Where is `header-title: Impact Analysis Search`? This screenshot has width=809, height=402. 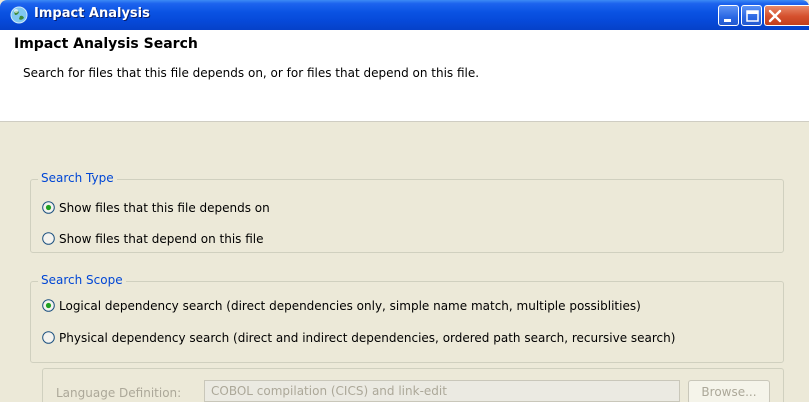
header-title: Impact Analysis Search is located at coordinates (106, 44).